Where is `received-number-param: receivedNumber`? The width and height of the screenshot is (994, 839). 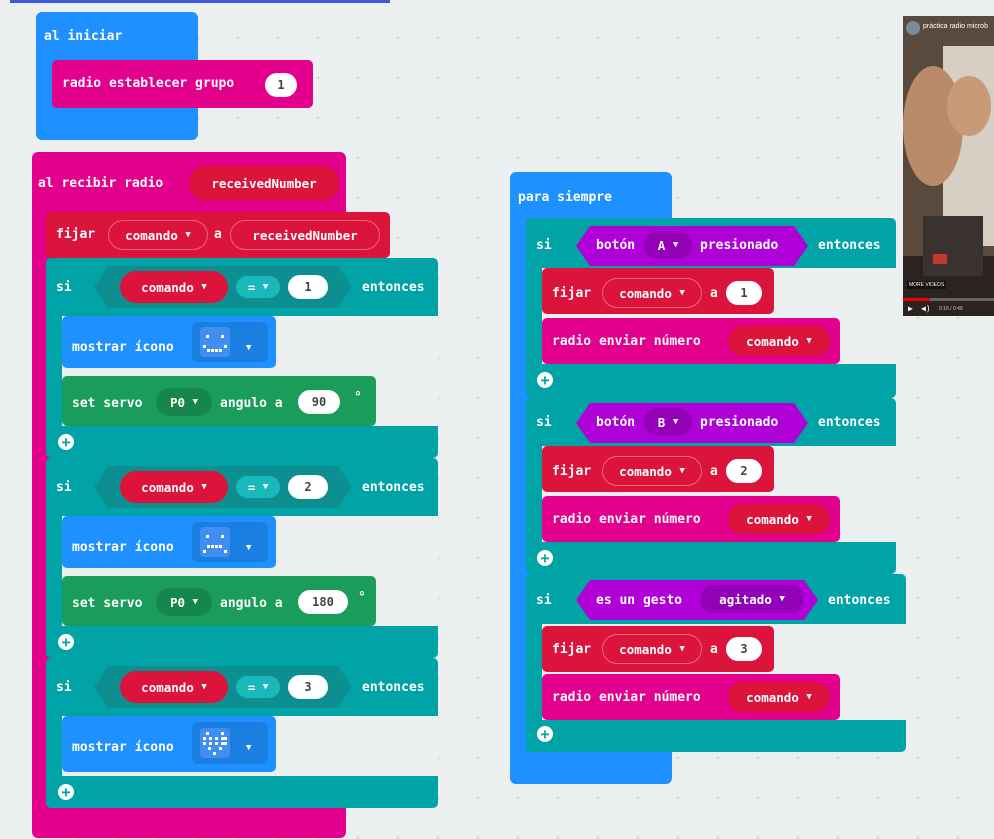
received-number-param: receivedNumber is located at coordinates (264, 183).